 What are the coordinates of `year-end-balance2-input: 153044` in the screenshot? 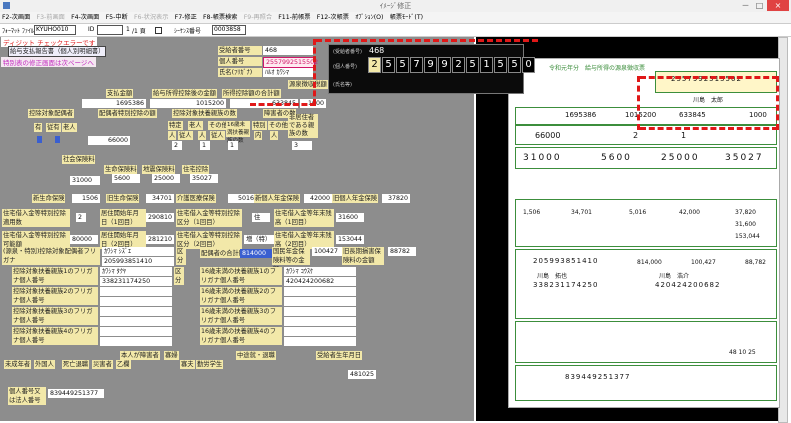 It's located at (350, 239).